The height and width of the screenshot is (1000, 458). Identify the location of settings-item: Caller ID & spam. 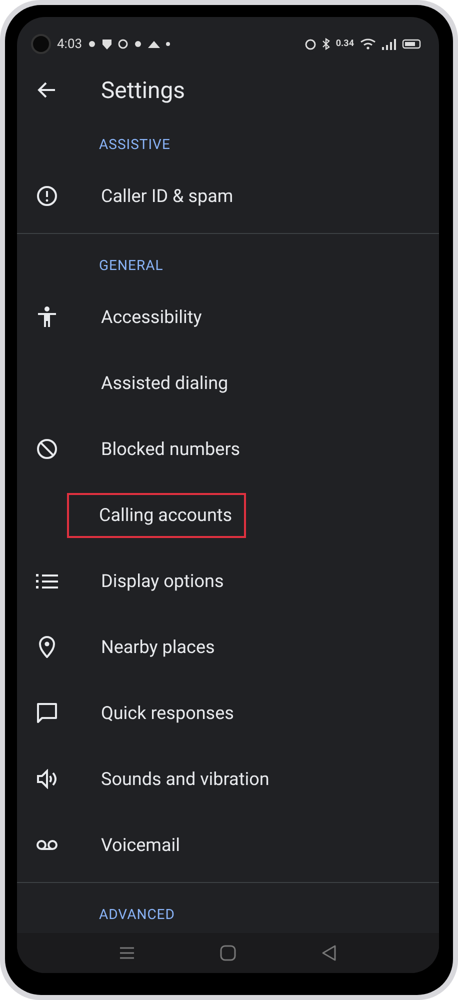
(228, 196).